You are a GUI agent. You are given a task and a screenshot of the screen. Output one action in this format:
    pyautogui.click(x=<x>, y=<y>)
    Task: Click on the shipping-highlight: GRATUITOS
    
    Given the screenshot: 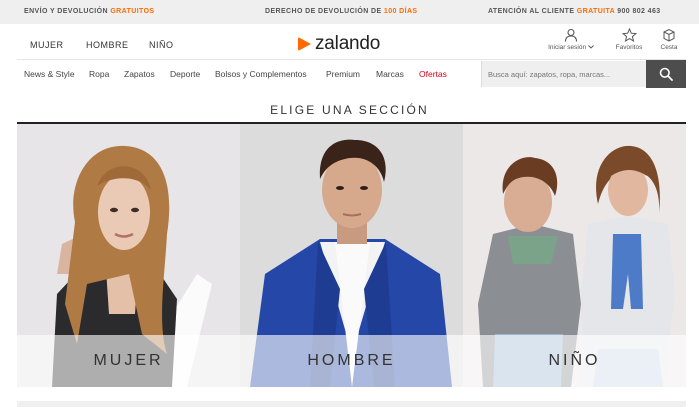 What is the action you would take?
    pyautogui.click(x=132, y=11)
    